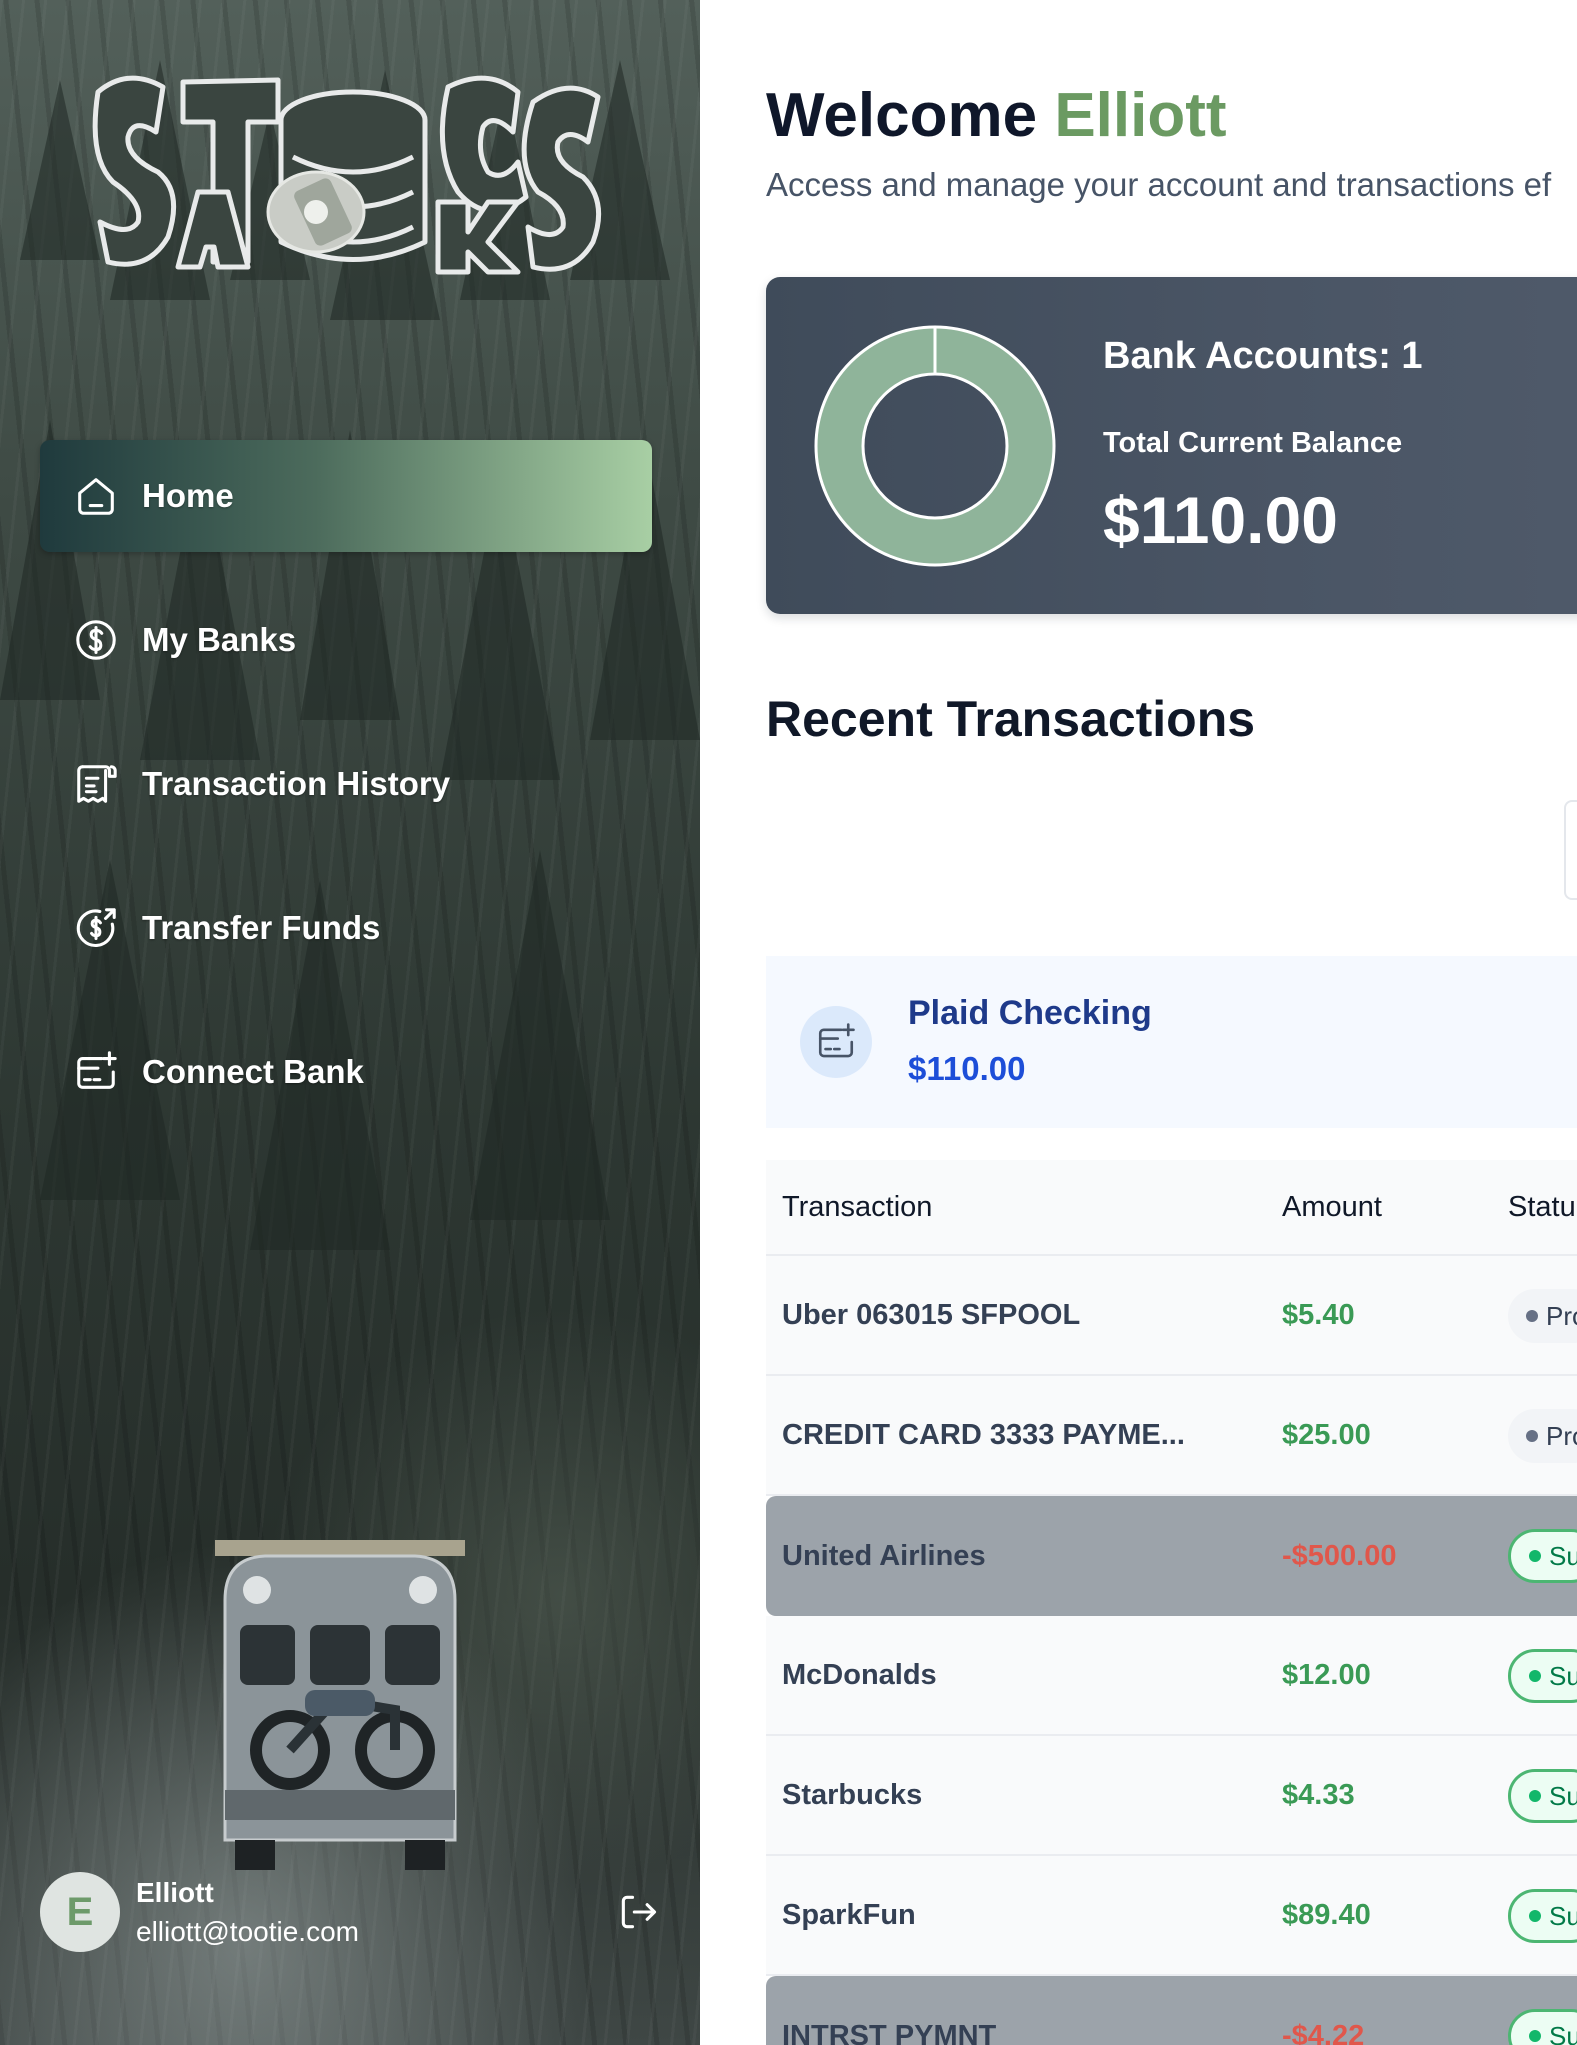  What do you see at coordinates (340, 1705) in the screenshot?
I see `bus-illustration` at bounding box center [340, 1705].